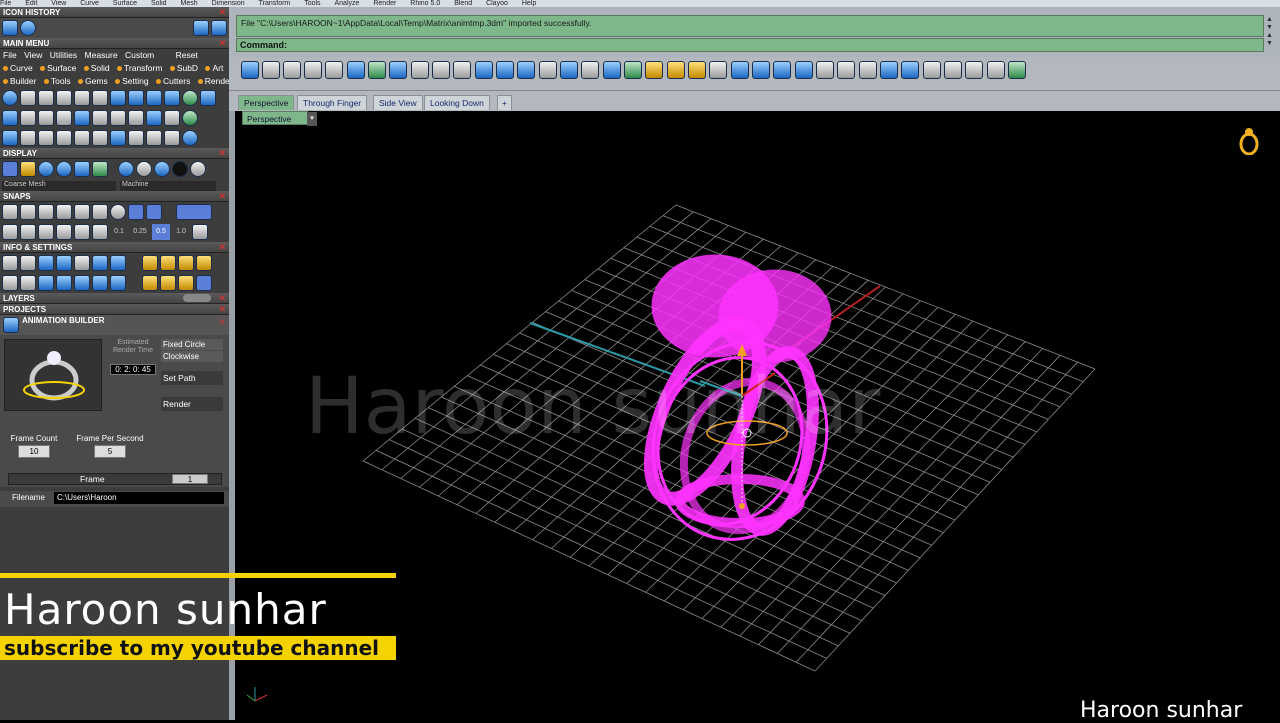 The height and width of the screenshot is (723, 1280). I want to click on main-menu-surface: Surface, so click(58, 68).